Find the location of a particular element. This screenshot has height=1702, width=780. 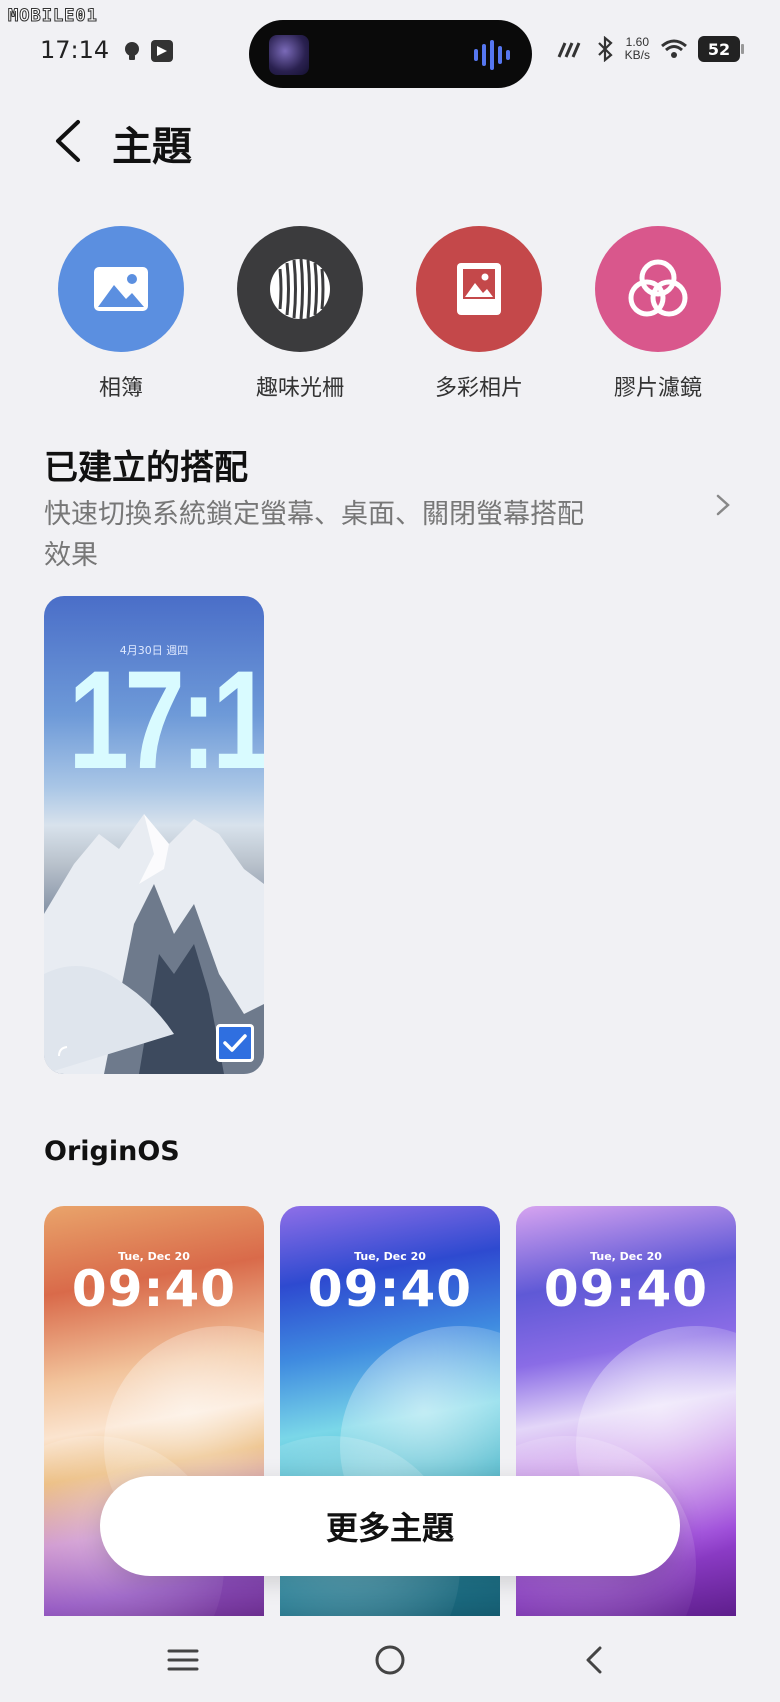

section-description: 快速切換系統鎖定螢幕、桌面、關閉螢幕搭配效果 is located at coordinates (314, 535).